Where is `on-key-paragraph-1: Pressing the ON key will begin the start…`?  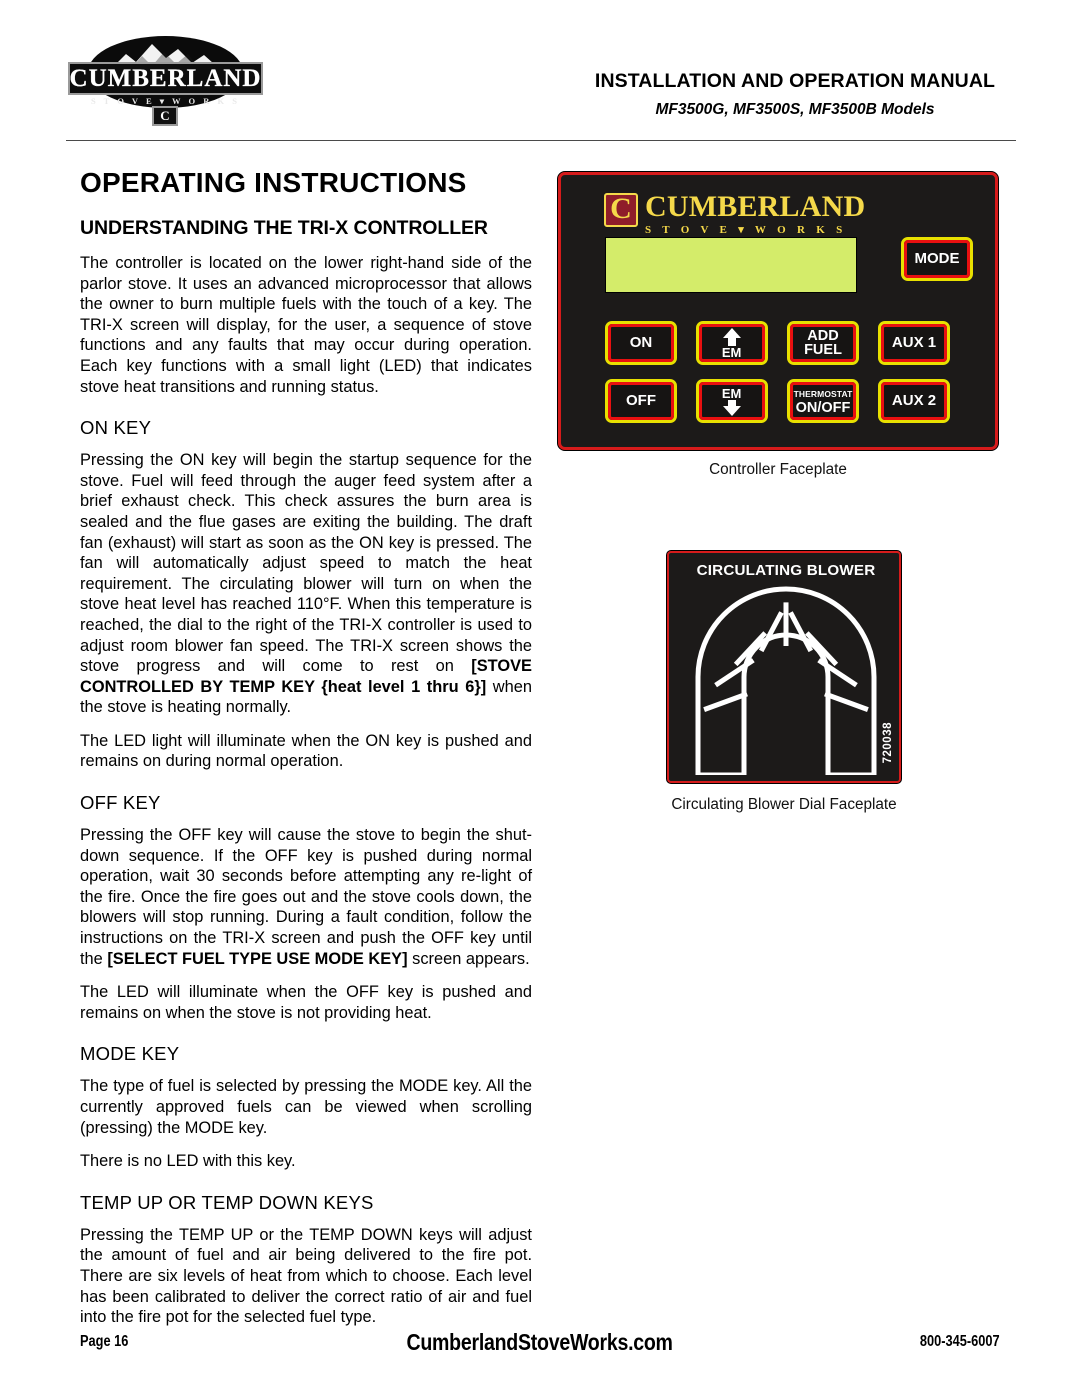 on-key-paragraph-1: Pressing the ON key will begin the start… is located at coordinates (306, 584).